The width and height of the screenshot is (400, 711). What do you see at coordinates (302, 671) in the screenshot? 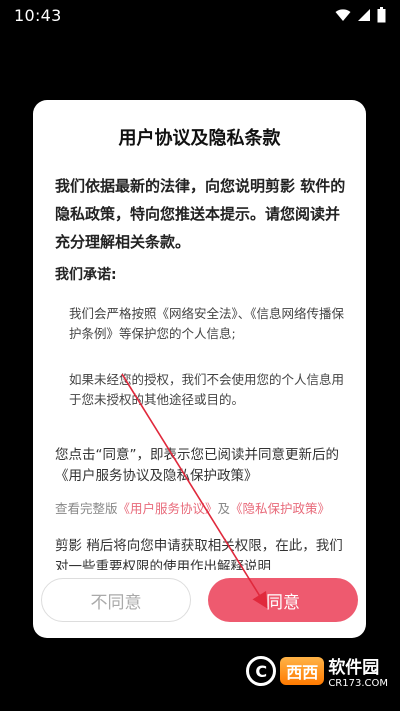
I see `watermark-brand: 西西` at bounding box center [302, 671].